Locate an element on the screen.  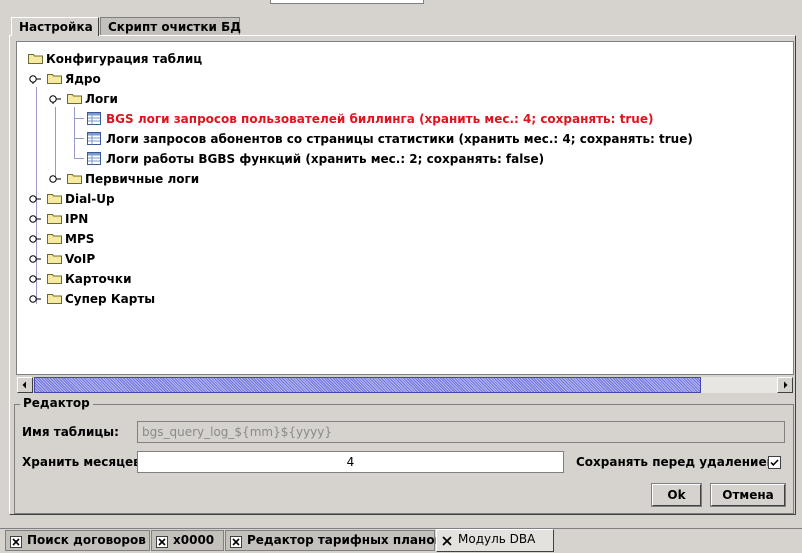
editor-group-title: Редактор is located at coordinates (56, 403).